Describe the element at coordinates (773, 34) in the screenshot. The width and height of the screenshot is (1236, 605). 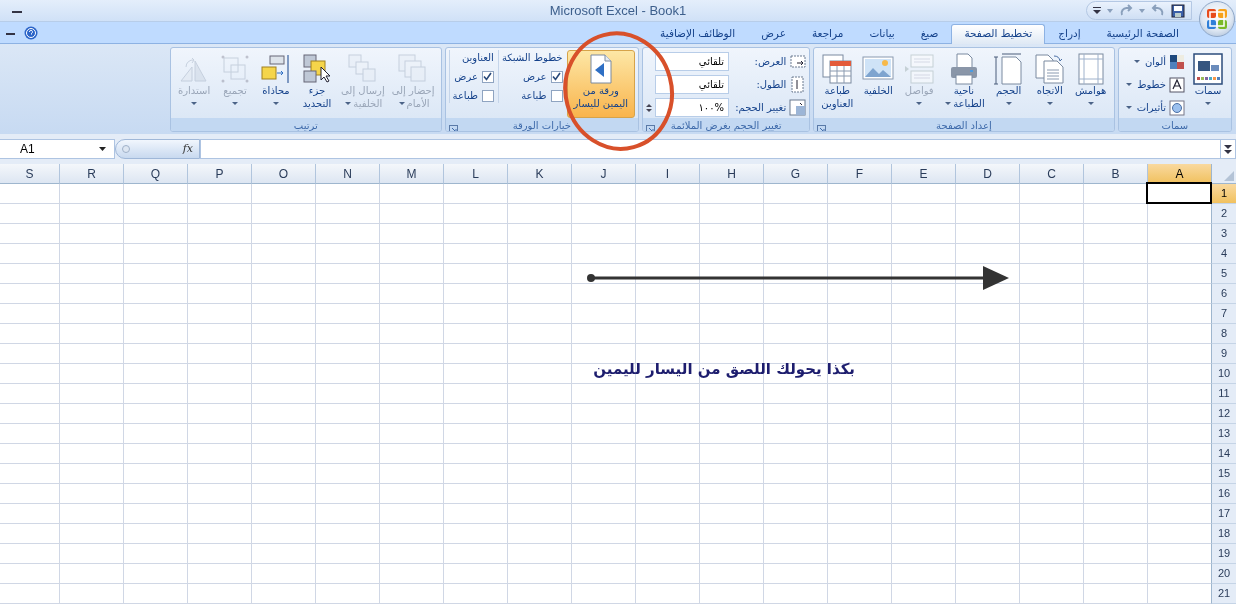
I see `ribbon-tab: عرض` at that location.